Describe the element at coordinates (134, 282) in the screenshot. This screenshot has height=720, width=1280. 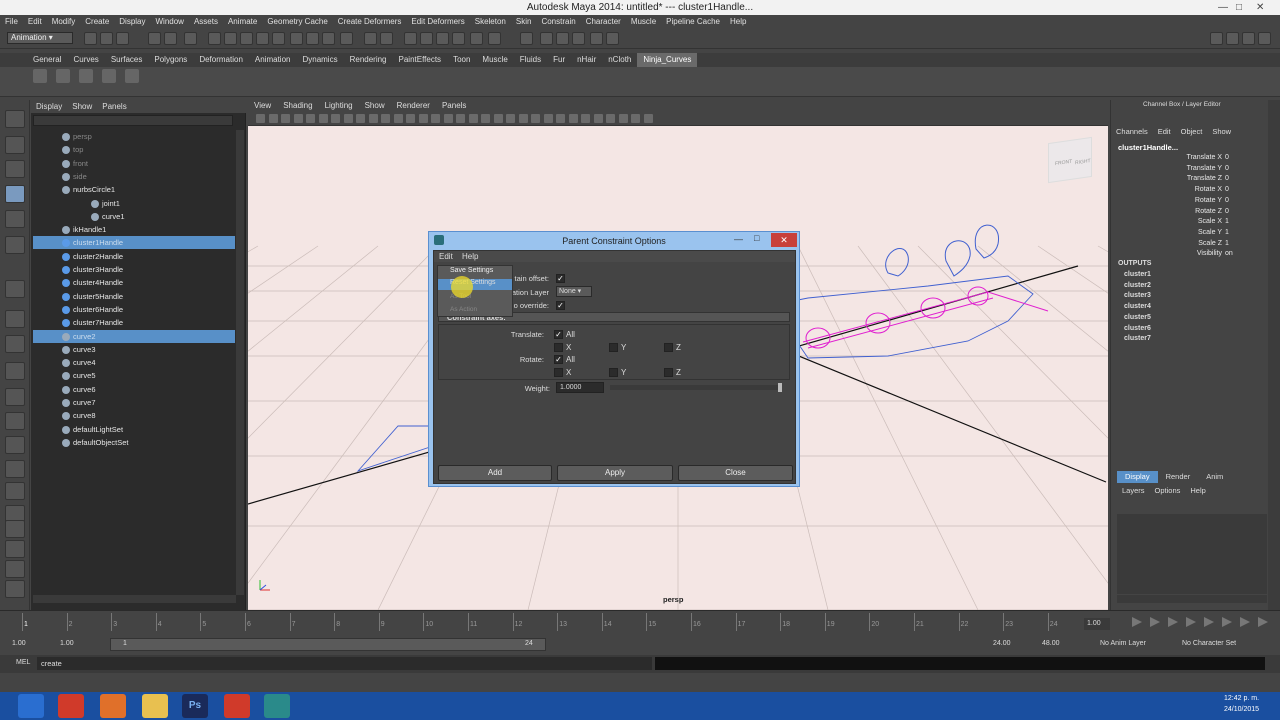
I see `outliner-row: cluster4Handle` at that location.